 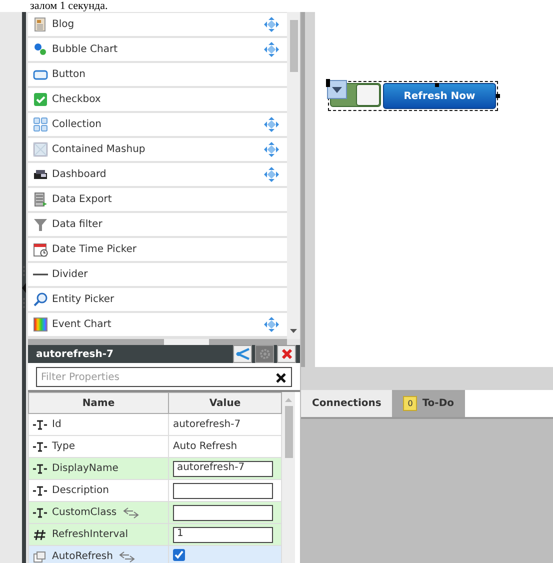 I want to click on property-name: Description, so click(x=80, y=490).